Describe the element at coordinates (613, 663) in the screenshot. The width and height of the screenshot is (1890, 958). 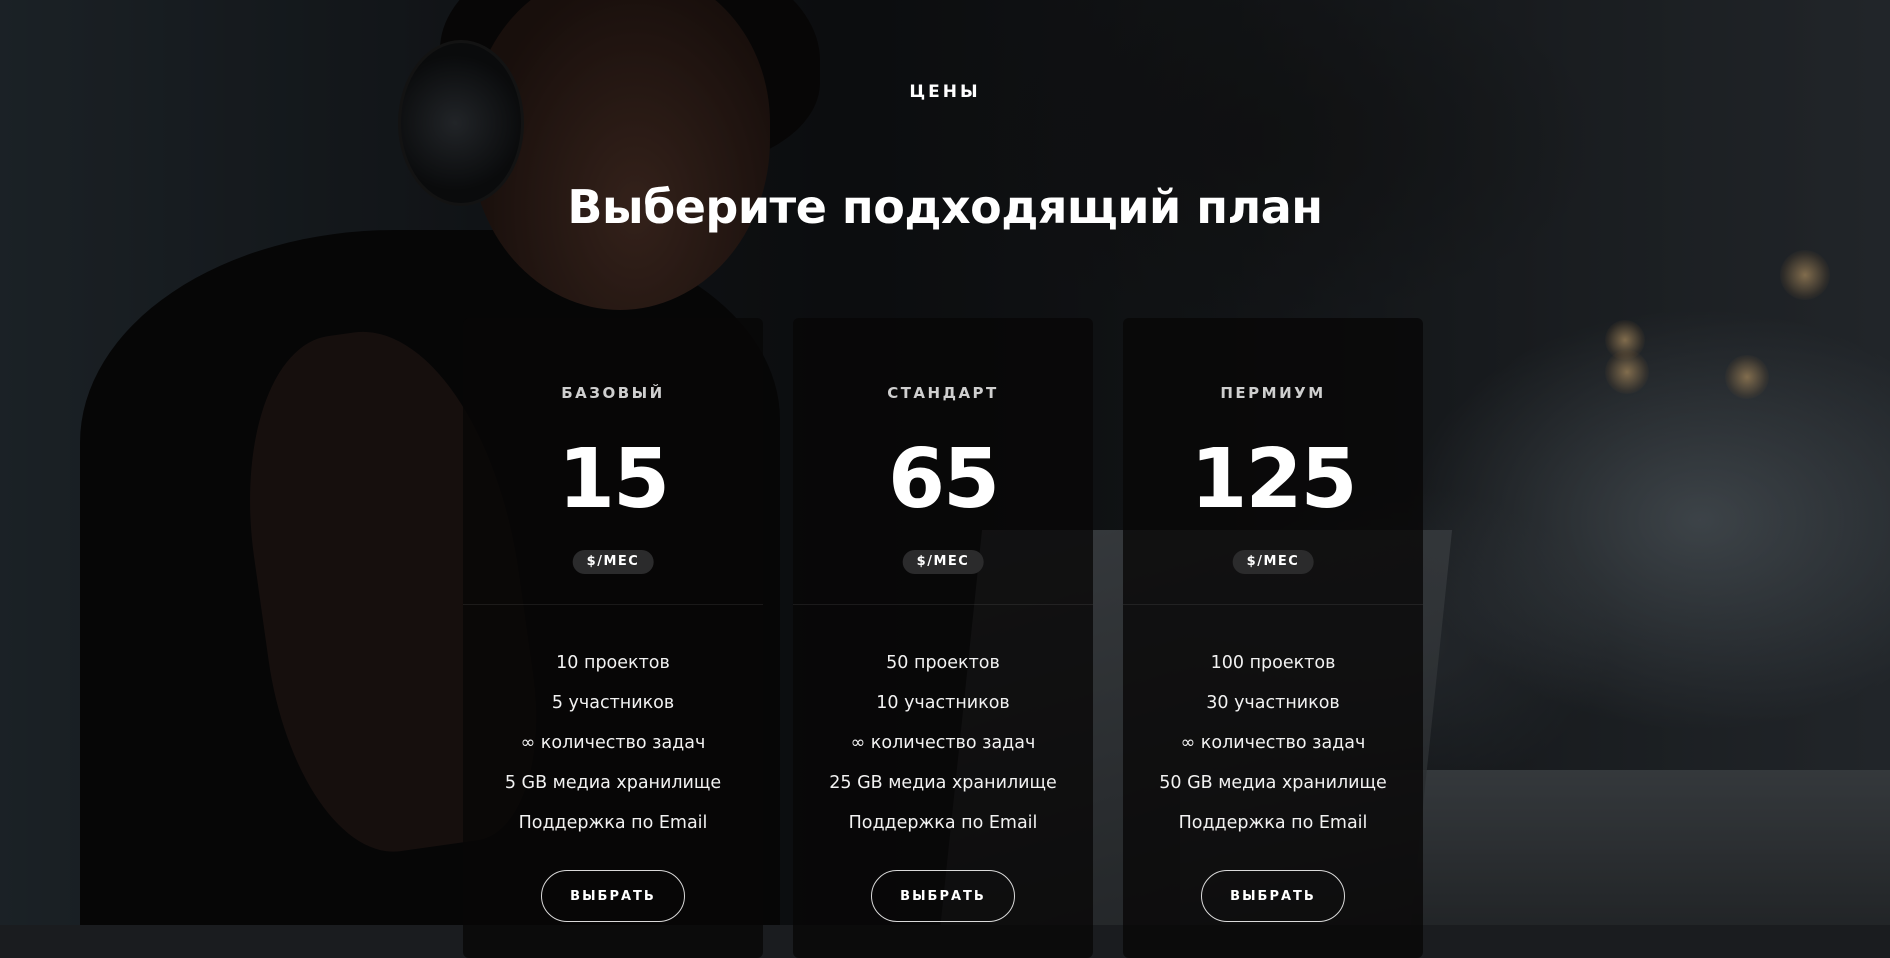
I see `feature-item: 10 проектов` at that location.